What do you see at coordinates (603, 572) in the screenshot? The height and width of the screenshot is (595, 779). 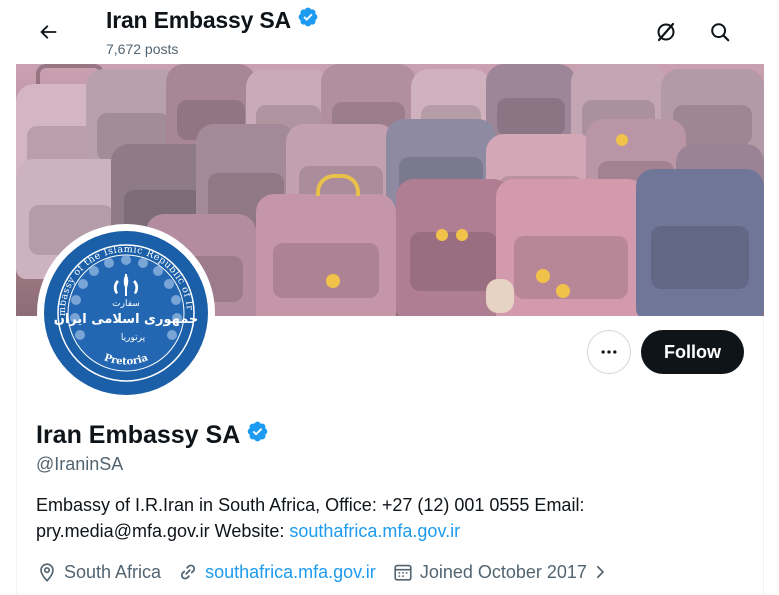 I see `chevron-right-icon` at bounding box center [603, 572].